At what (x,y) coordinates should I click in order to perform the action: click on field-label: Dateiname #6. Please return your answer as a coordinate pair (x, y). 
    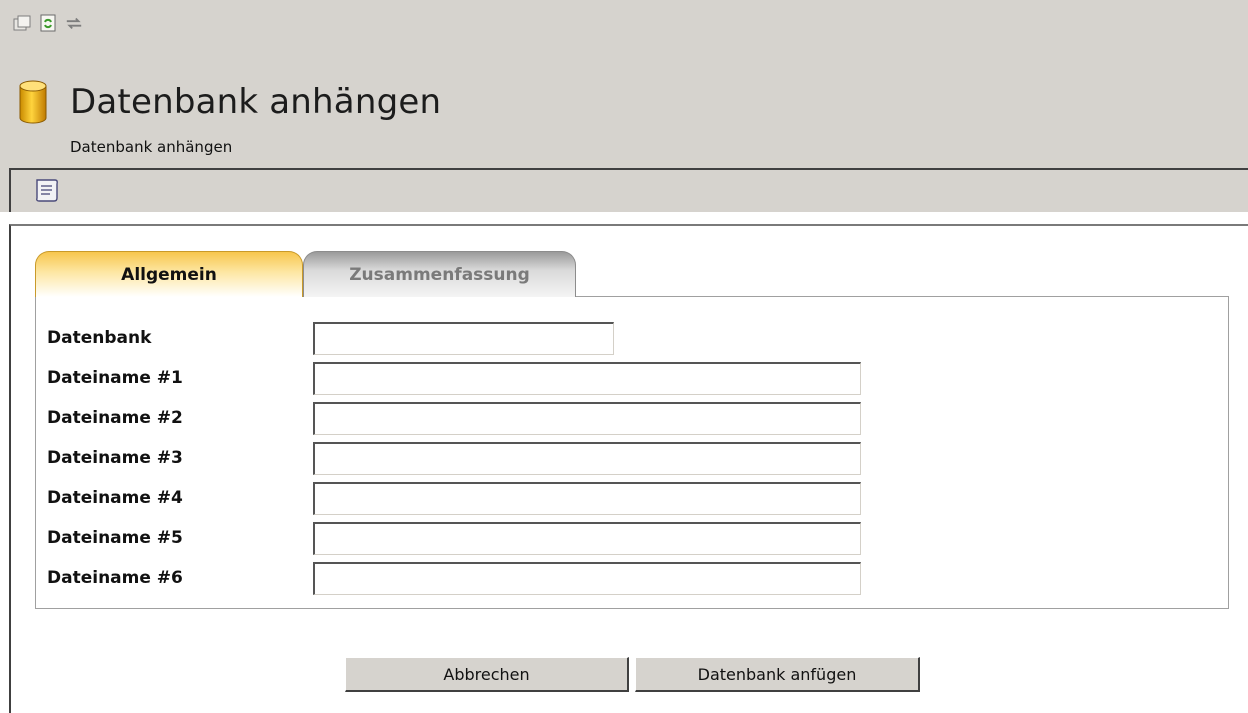
    Looking at the image, I should click on (115, 578).